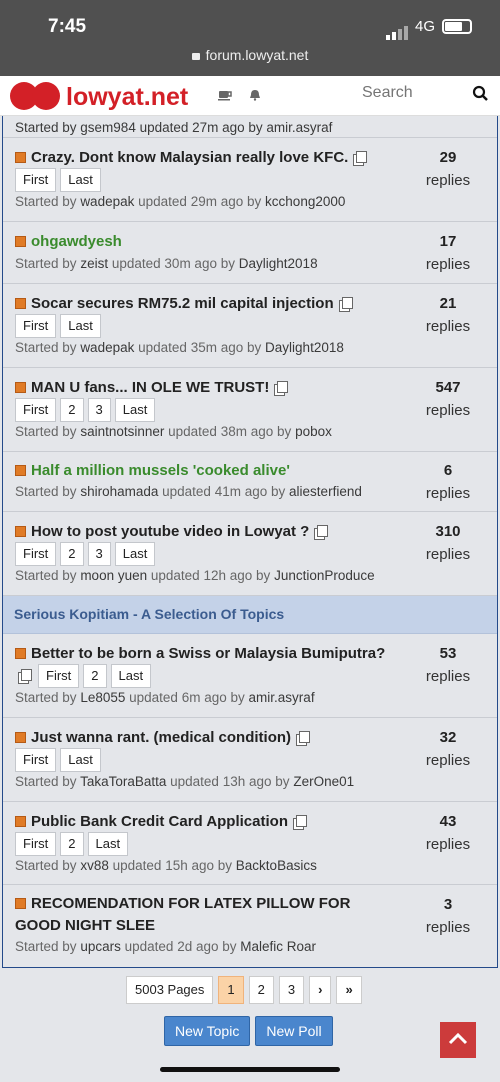 The width and height of the screenshot is (500, 1082). What do you see at coordinates (152, 387) in the screenshot?
I see `topic-title: MAN U fans... IN OLE WE TRUST!` at bounding box center [152, 387].